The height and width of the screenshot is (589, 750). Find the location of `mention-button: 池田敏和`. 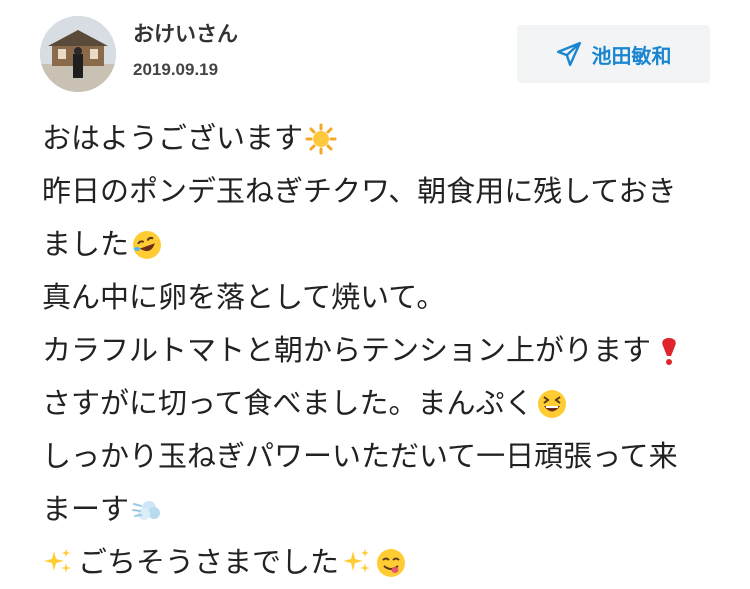

mention-button: 池田敏和 is located at coordinates (613, 54).